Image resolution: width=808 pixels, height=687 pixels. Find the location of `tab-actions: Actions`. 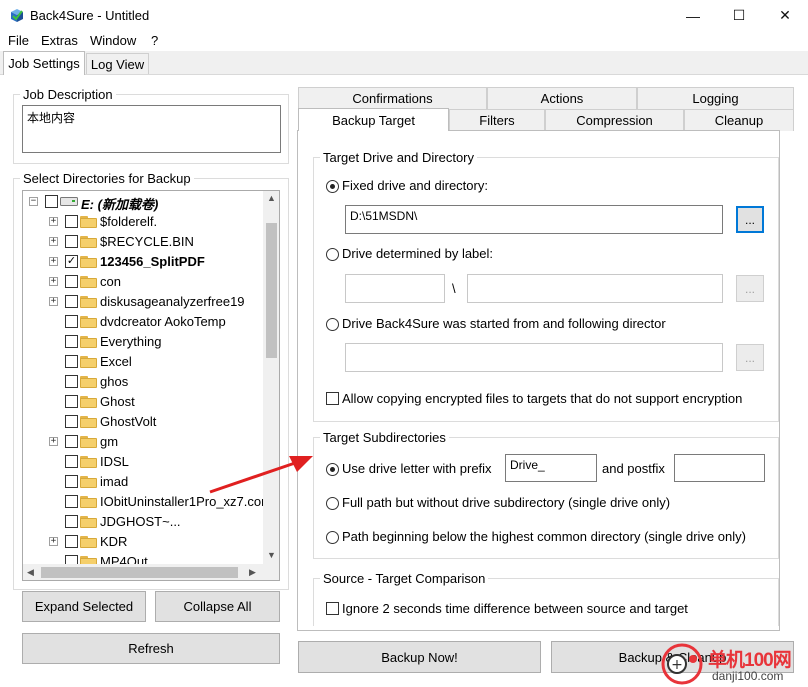

tab-actions: Actions is located at coordinates (562, 98).